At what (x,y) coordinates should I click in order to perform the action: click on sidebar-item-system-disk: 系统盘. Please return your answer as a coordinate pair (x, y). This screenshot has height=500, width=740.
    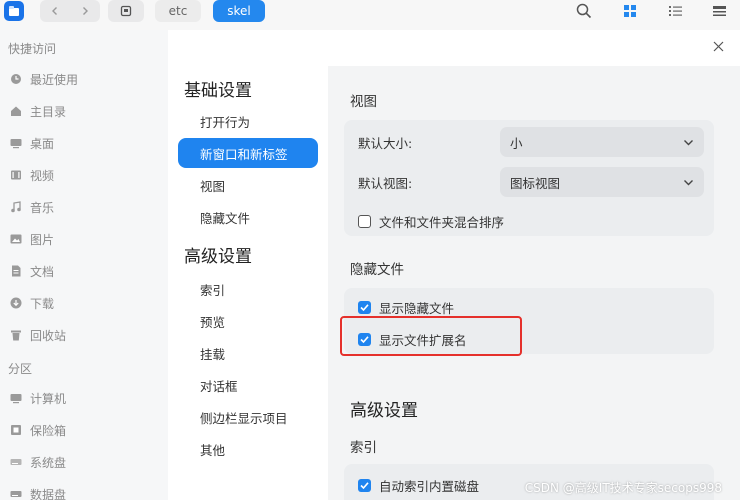
    Looking at the image, I should click on (38, 462).